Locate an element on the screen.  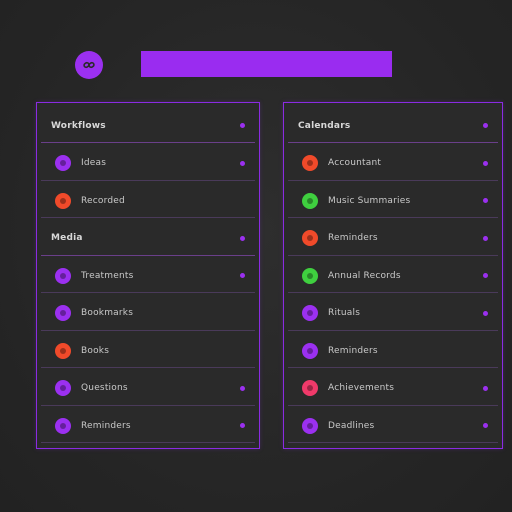
list-item-label: Questions is located at coordinates (104, 388).